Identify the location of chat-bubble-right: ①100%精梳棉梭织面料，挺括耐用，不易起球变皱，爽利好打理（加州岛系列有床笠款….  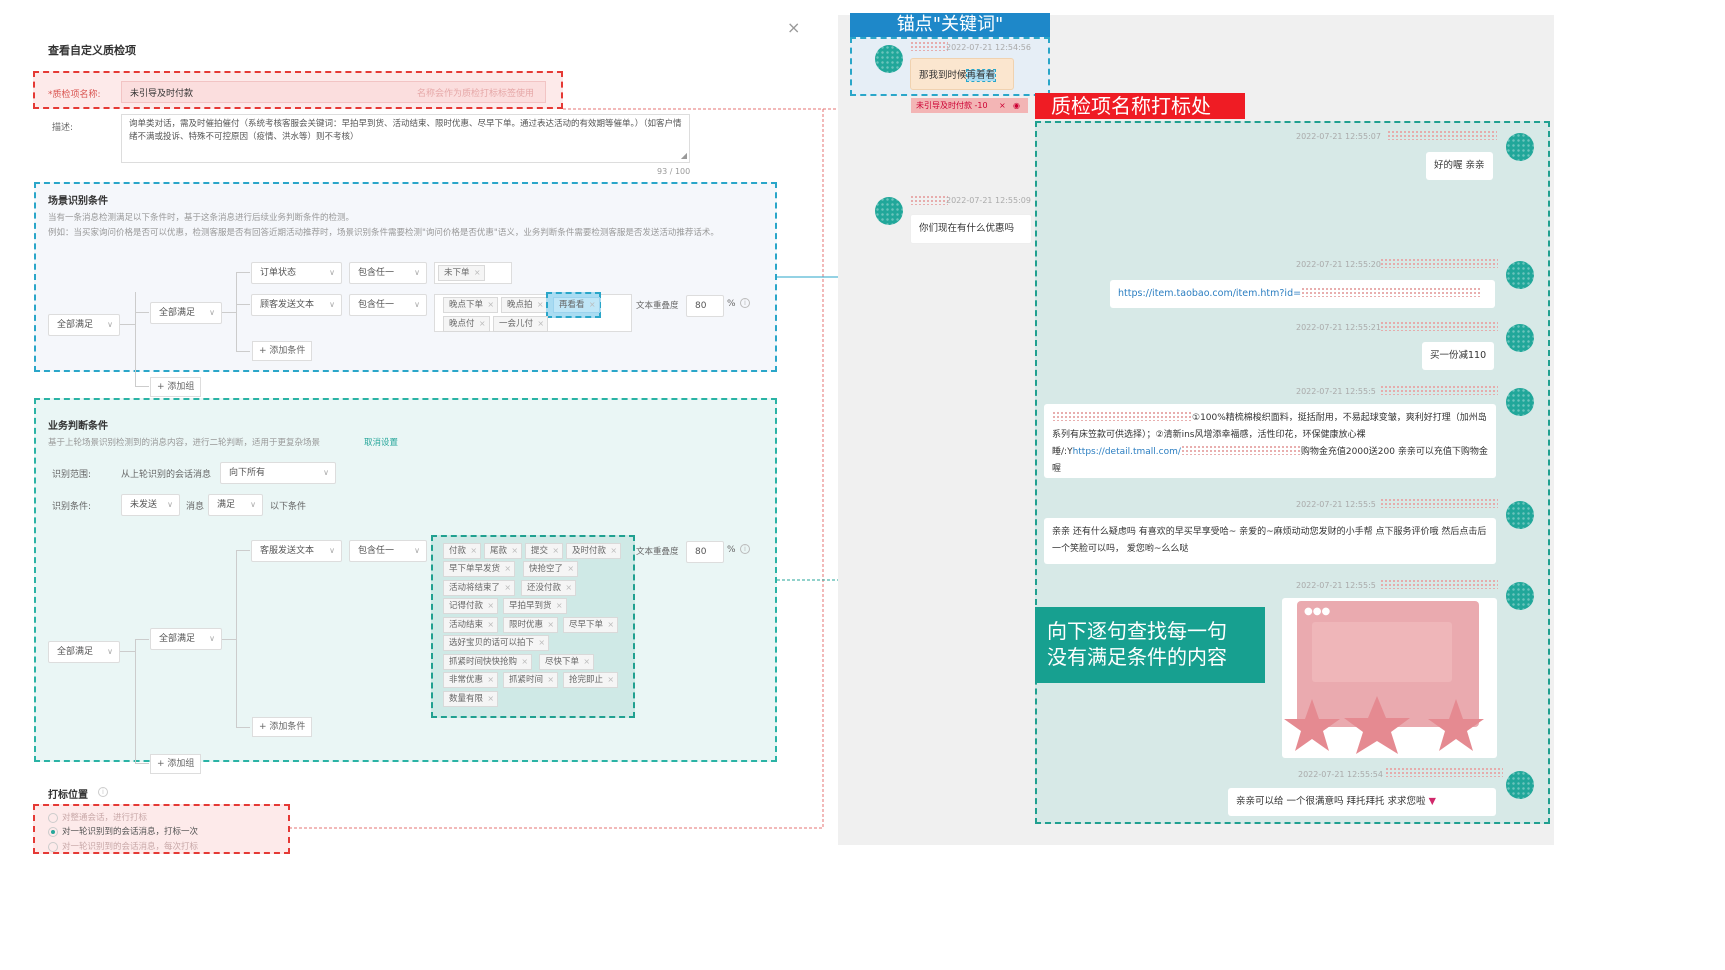
(1270, 441).